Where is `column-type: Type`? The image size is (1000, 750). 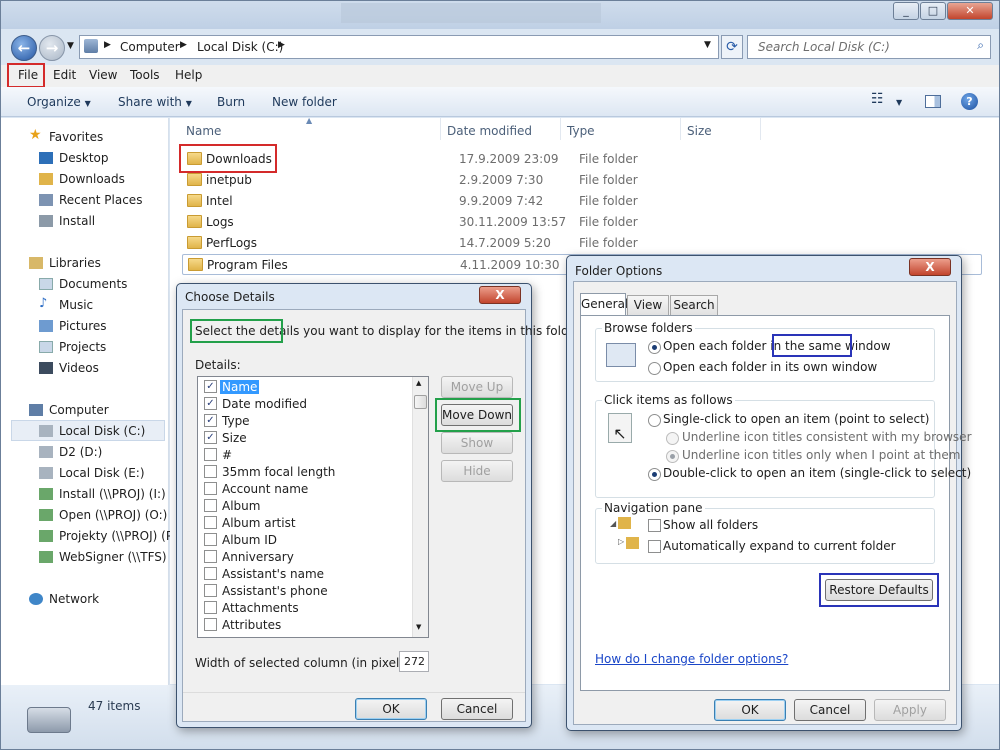 column-type: Type is located at coordinates (581, 131).